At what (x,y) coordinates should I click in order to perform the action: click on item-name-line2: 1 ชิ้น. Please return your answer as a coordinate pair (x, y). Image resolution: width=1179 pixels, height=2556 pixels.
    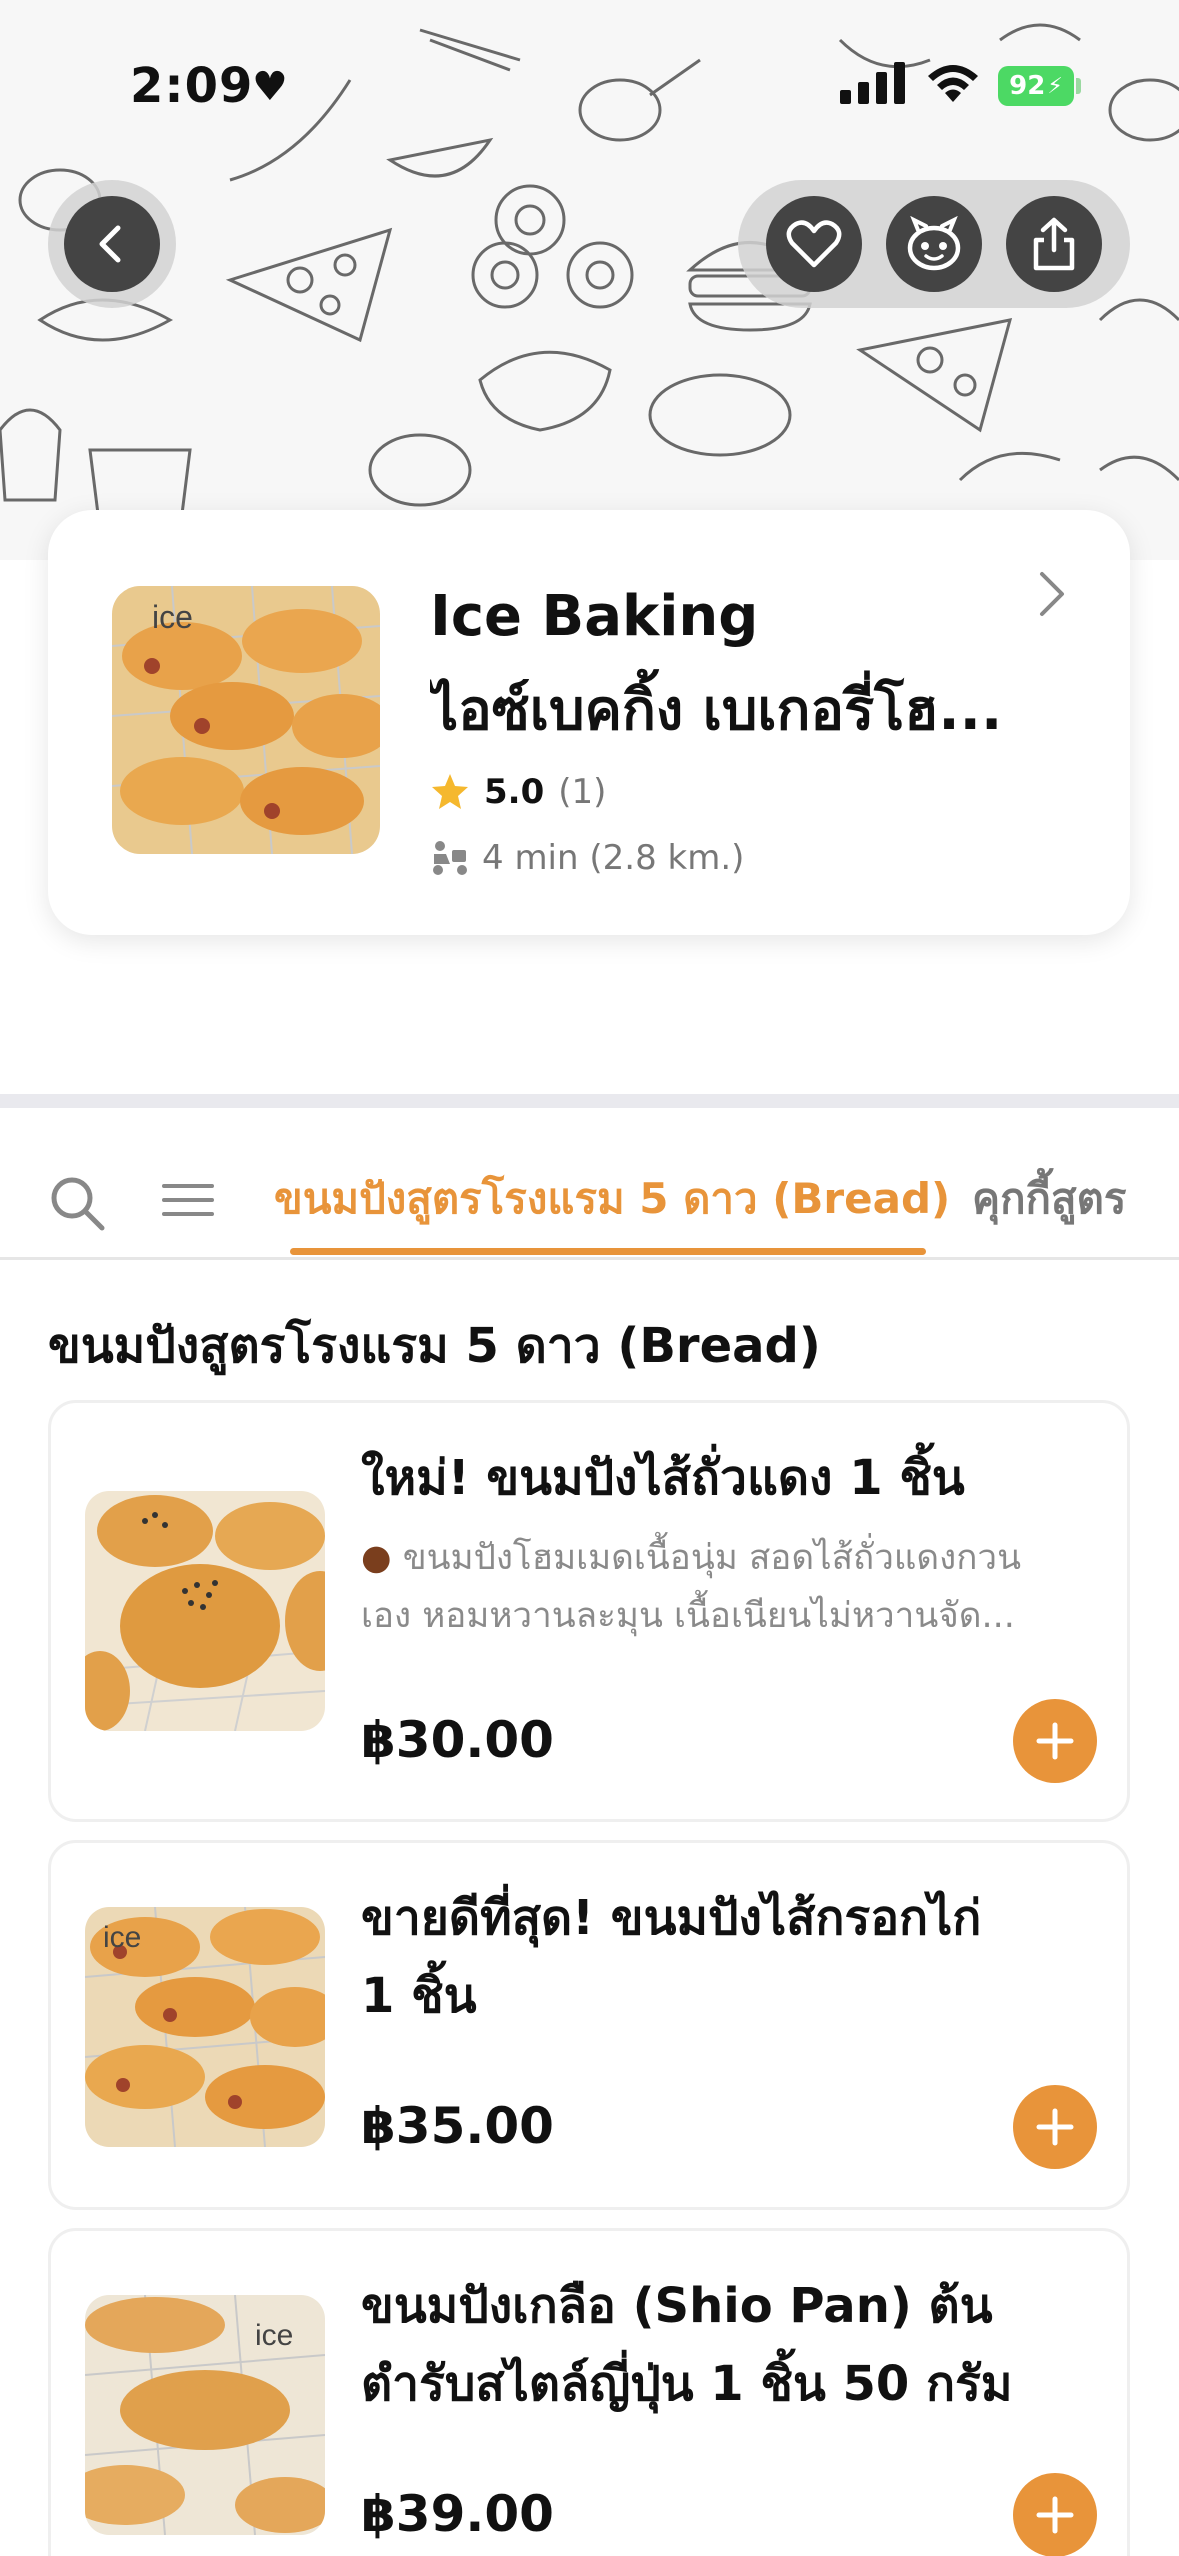
    Looking at the image, I should click on (419, 1996).